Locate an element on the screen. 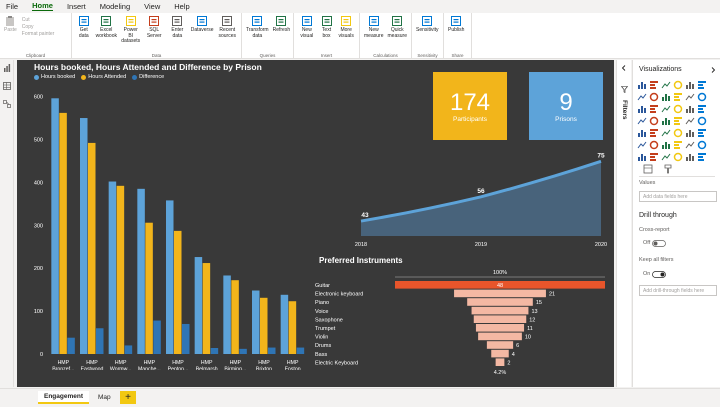 The height and width of the screenshot is (407, 720). power-bi-datasets-button: Power BI datasets is located at coordinates (131, 32).